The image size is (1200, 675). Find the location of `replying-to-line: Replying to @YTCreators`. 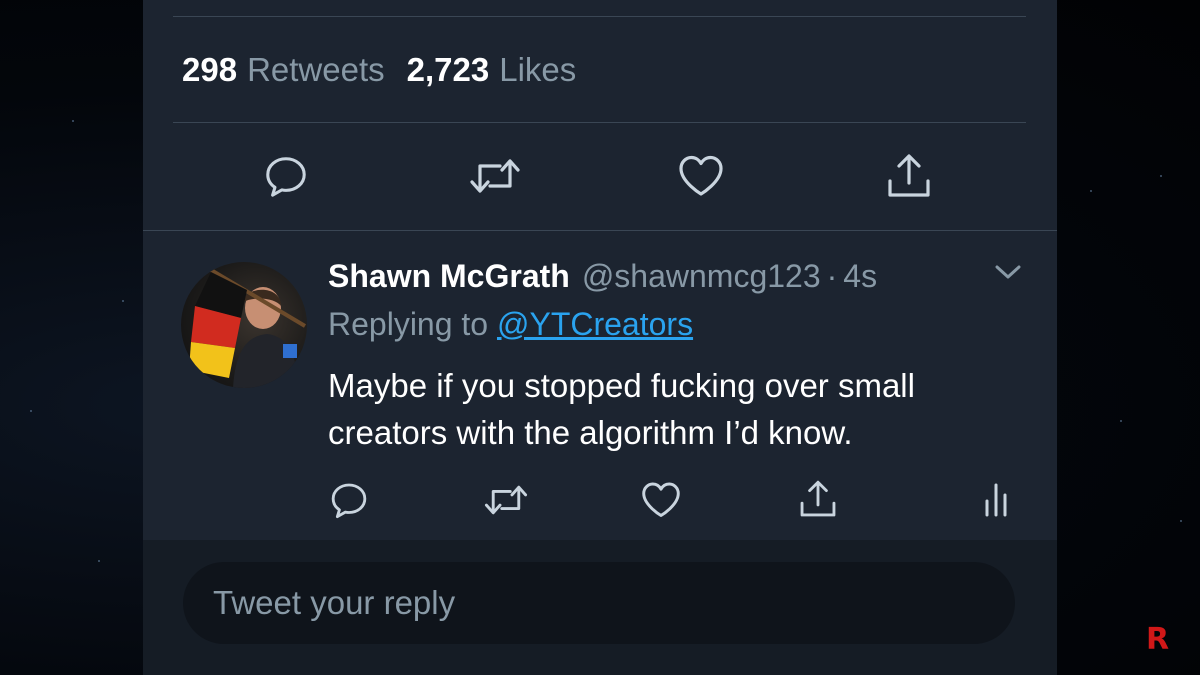

replying-to-line: Replying to @YTCreators is located at coordinates (510, 324).